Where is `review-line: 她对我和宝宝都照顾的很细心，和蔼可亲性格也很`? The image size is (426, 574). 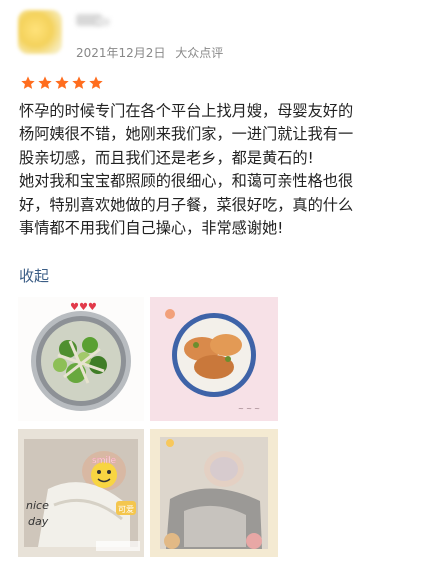 review-line: 她对我和宝宝都照顾的很细心，和蔼可亲性格也很 is located at coordinates (186, 181).